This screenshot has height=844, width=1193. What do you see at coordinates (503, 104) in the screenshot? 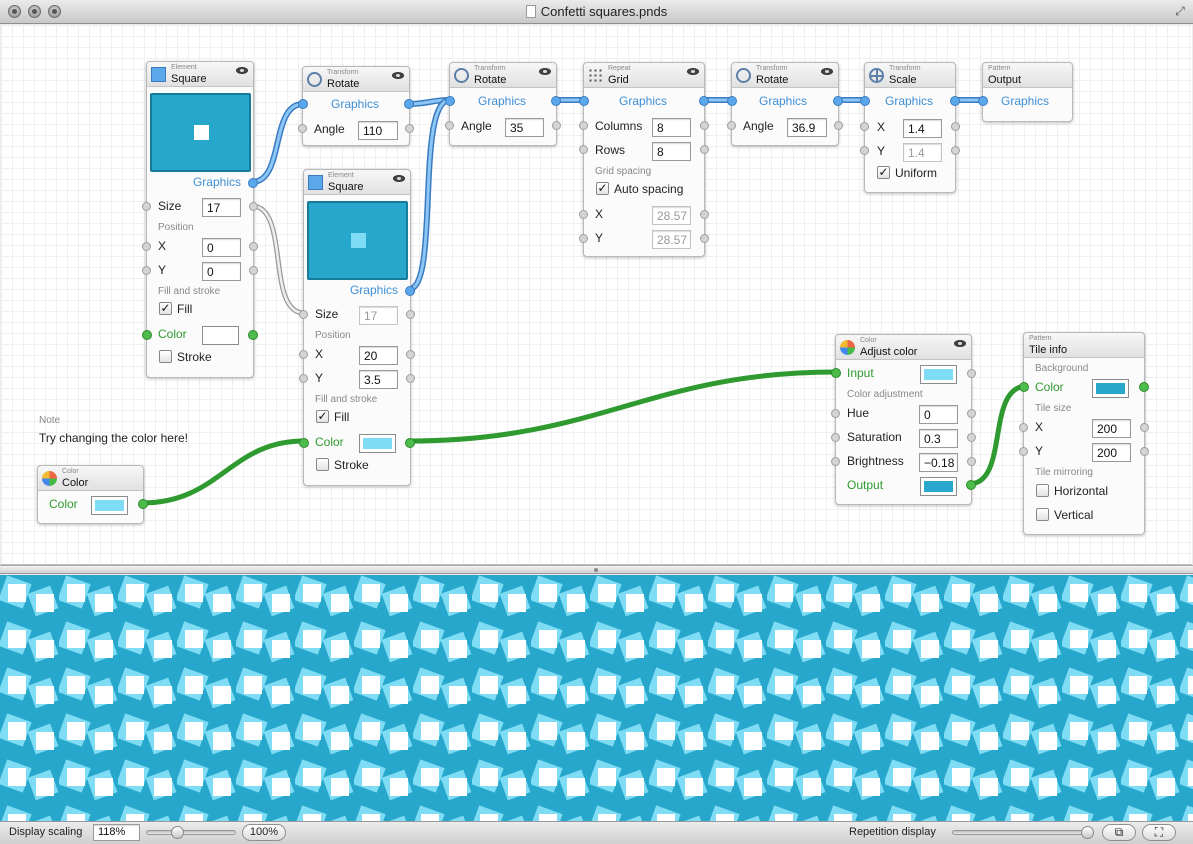
I see `rotate-node-2: Transform Rotate Graphics Angle 35` at bounding box center [503, 104].